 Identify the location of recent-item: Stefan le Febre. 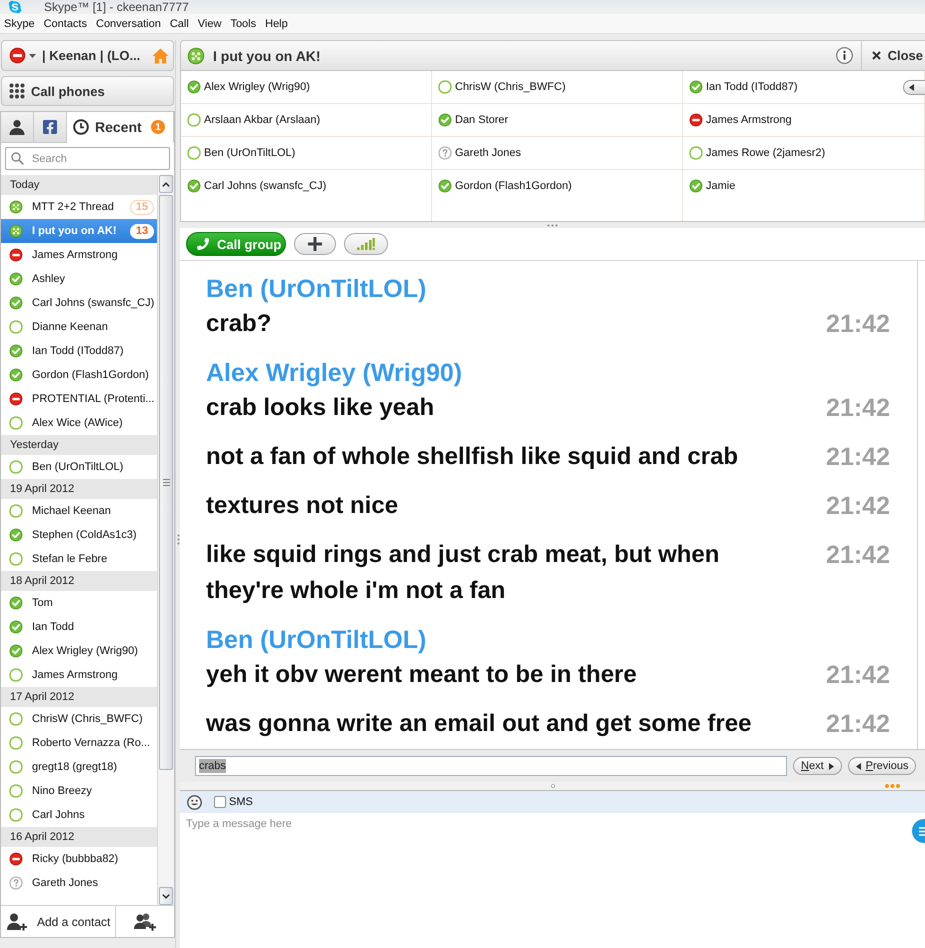
(79, 559).